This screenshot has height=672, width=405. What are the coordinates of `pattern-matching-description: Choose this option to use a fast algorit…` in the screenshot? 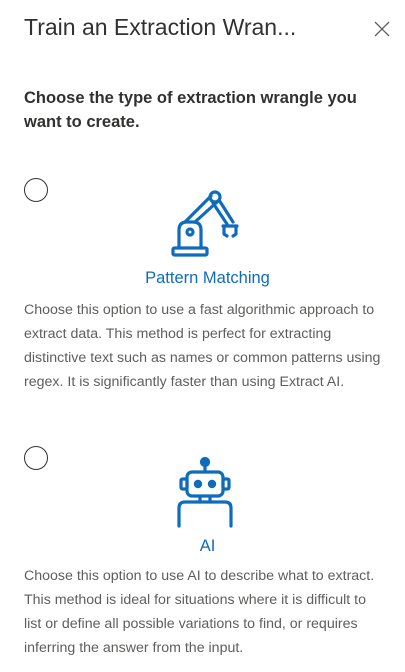 It's located at (202, 346).